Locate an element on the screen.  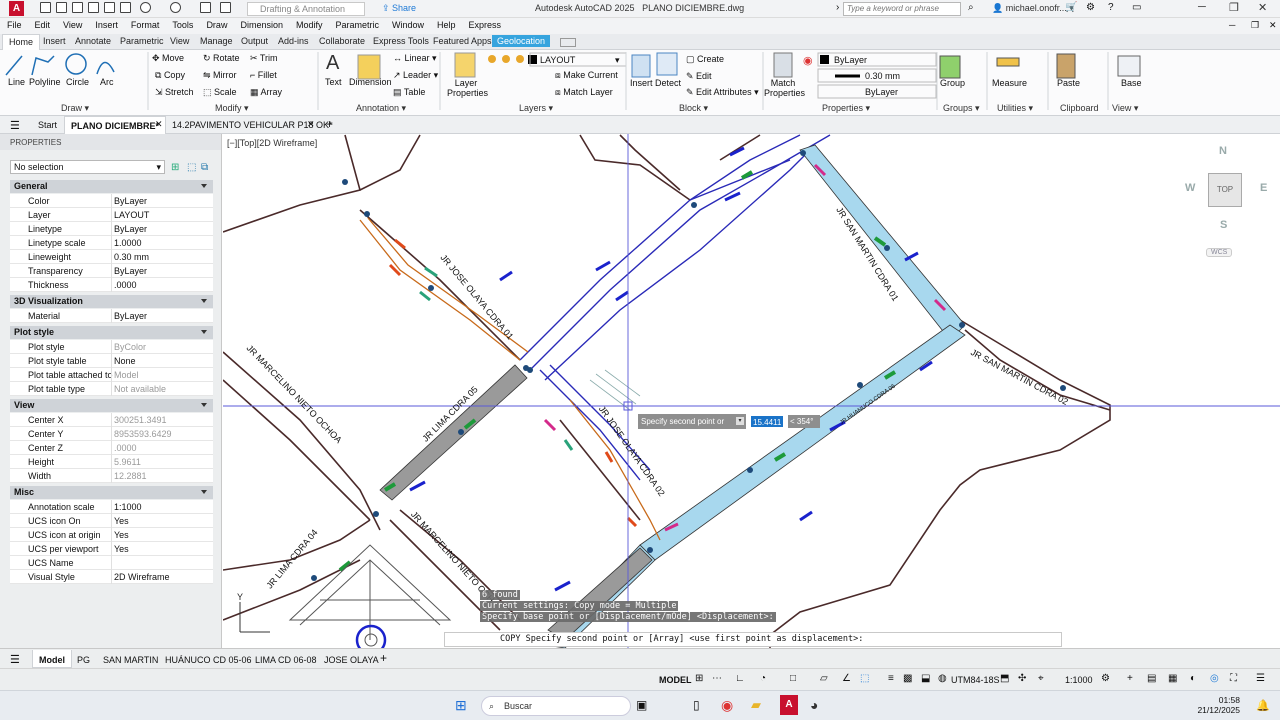
save-icon is located at coordinates (77, 7).